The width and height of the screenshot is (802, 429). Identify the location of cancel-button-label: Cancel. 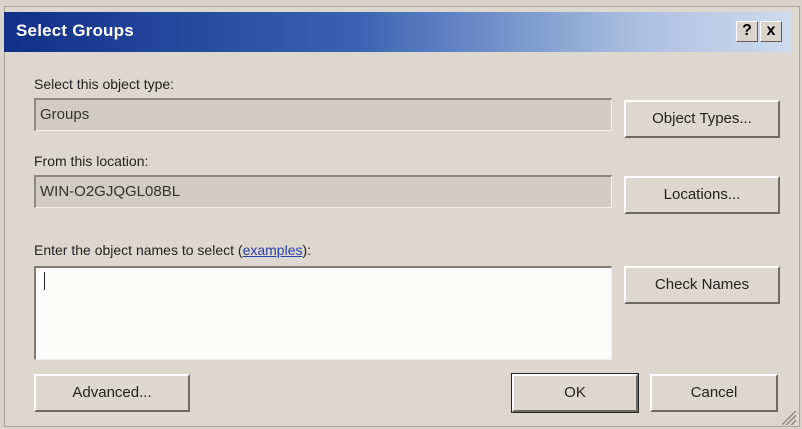
(714, 392).